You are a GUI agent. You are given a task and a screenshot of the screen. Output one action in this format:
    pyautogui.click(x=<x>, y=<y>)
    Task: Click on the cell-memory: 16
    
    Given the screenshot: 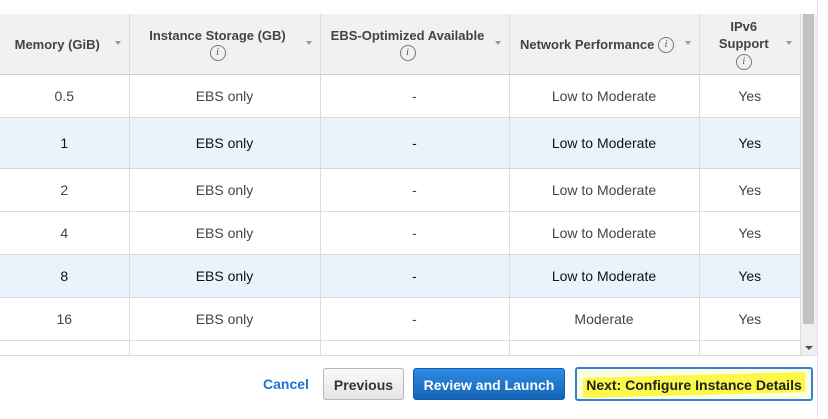 What is the action you would take?
    pyautogui.click(x=65, y=319)
    